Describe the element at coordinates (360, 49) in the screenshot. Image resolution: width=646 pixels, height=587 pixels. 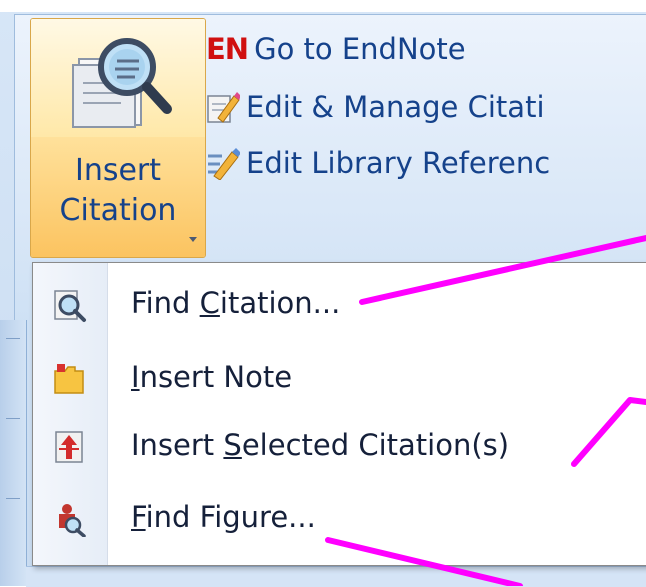
I see `go-to-endnote-label: Go to EndNote` at that location.